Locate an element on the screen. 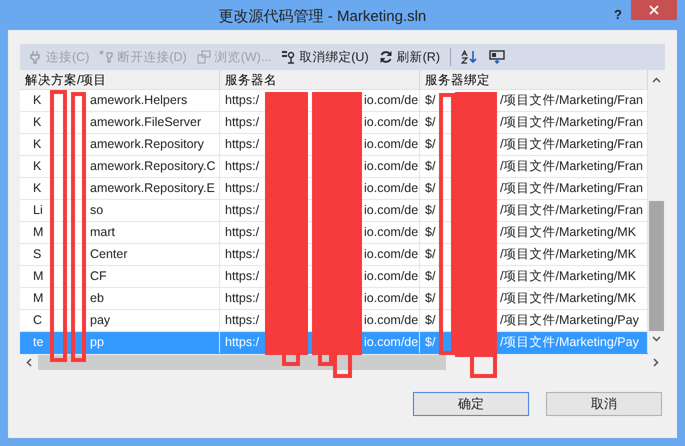 The height and width of the screenshot is (446, 685). sort-icon is located at coordinates (469, 57).